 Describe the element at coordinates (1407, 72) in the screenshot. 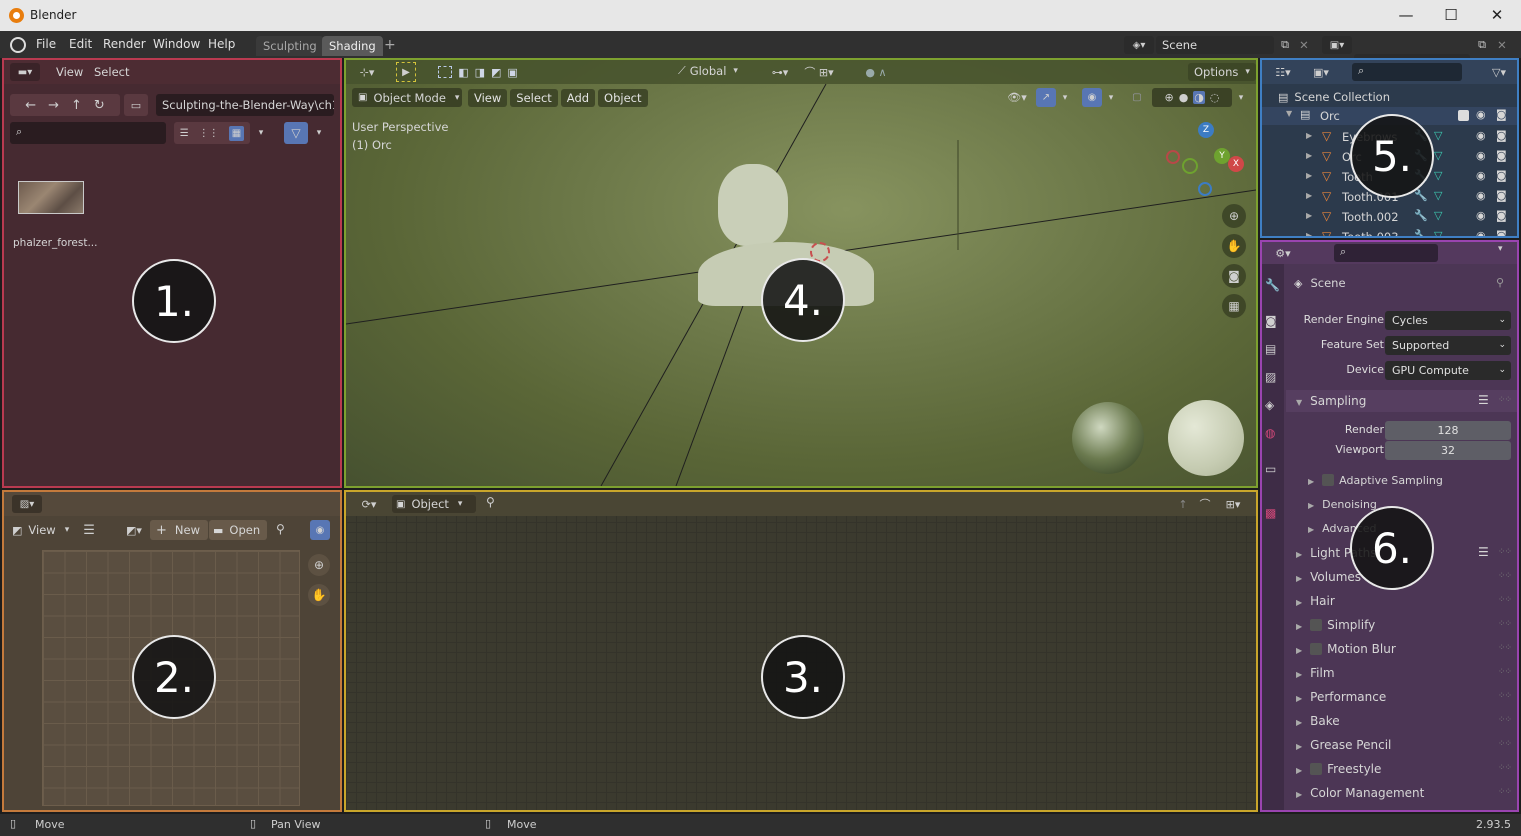

I see `outliner-search-input: ⌕` at that location.